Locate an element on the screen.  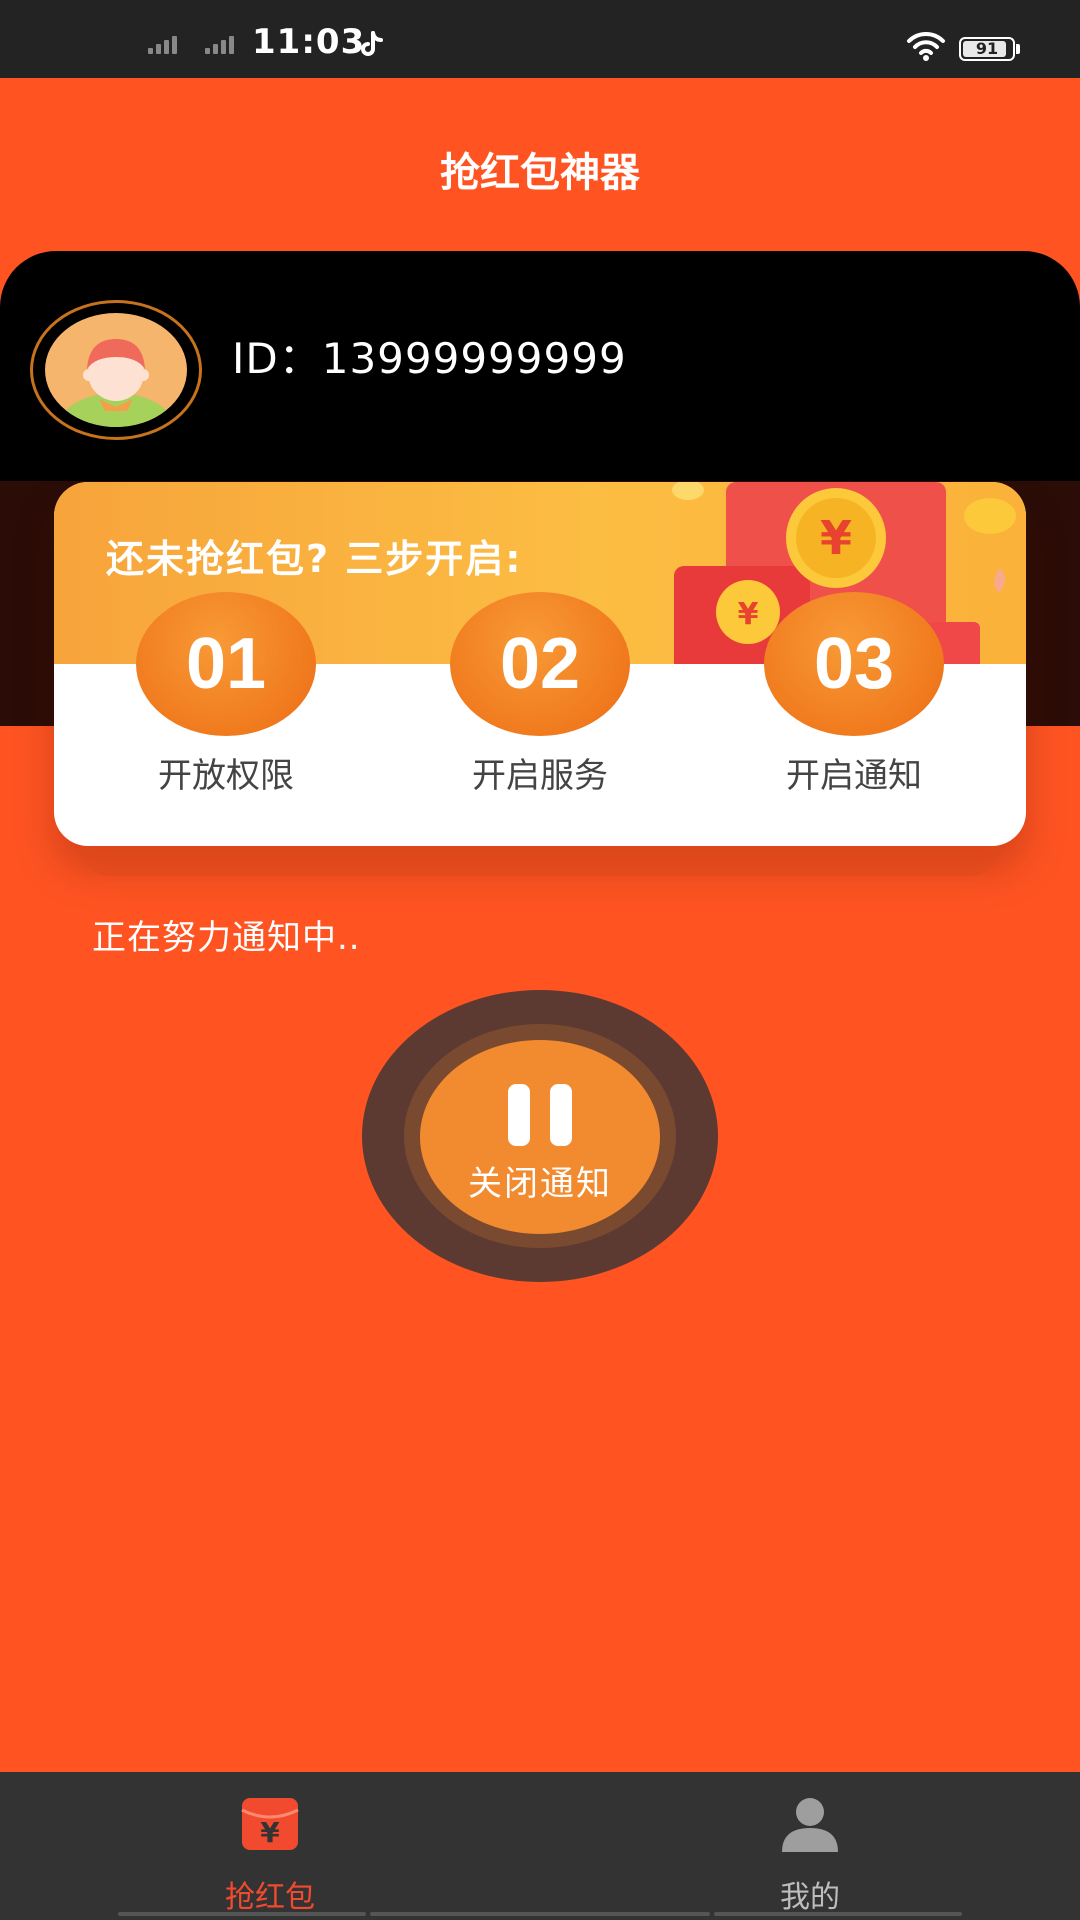
step-number: 02 is located at coordinates (540, 664).